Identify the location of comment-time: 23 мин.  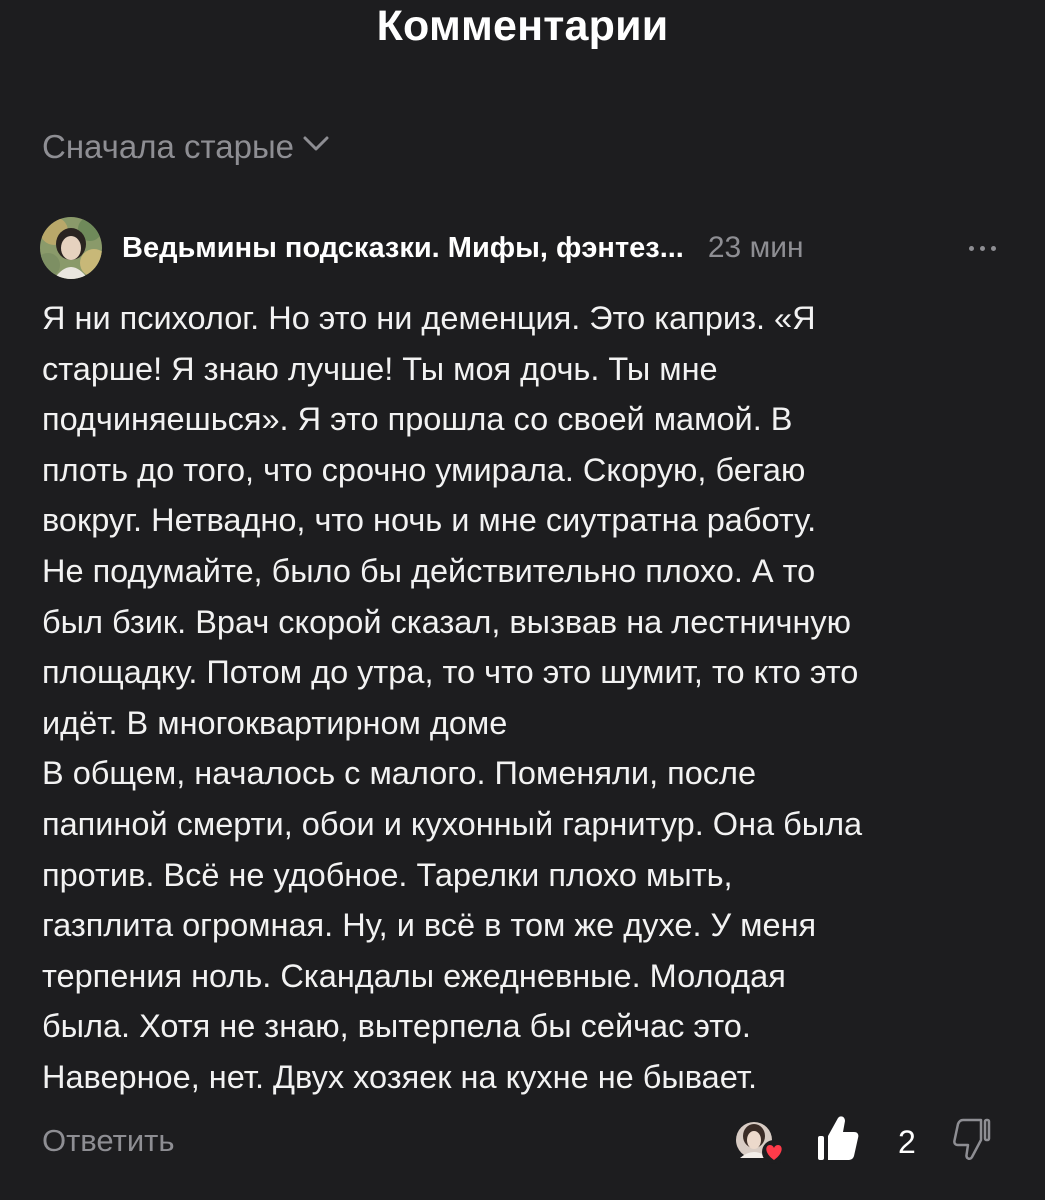
(755, 247).